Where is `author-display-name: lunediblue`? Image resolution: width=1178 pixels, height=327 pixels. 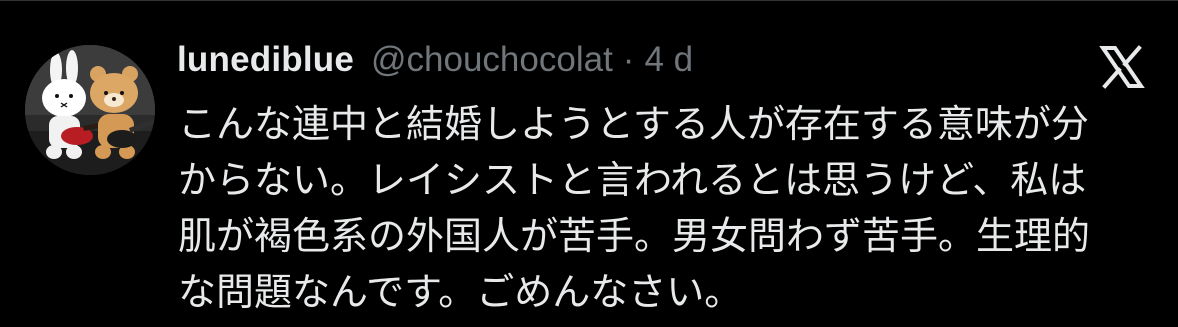
author-display-name: lunediblue is located at coordinates (265, 60).